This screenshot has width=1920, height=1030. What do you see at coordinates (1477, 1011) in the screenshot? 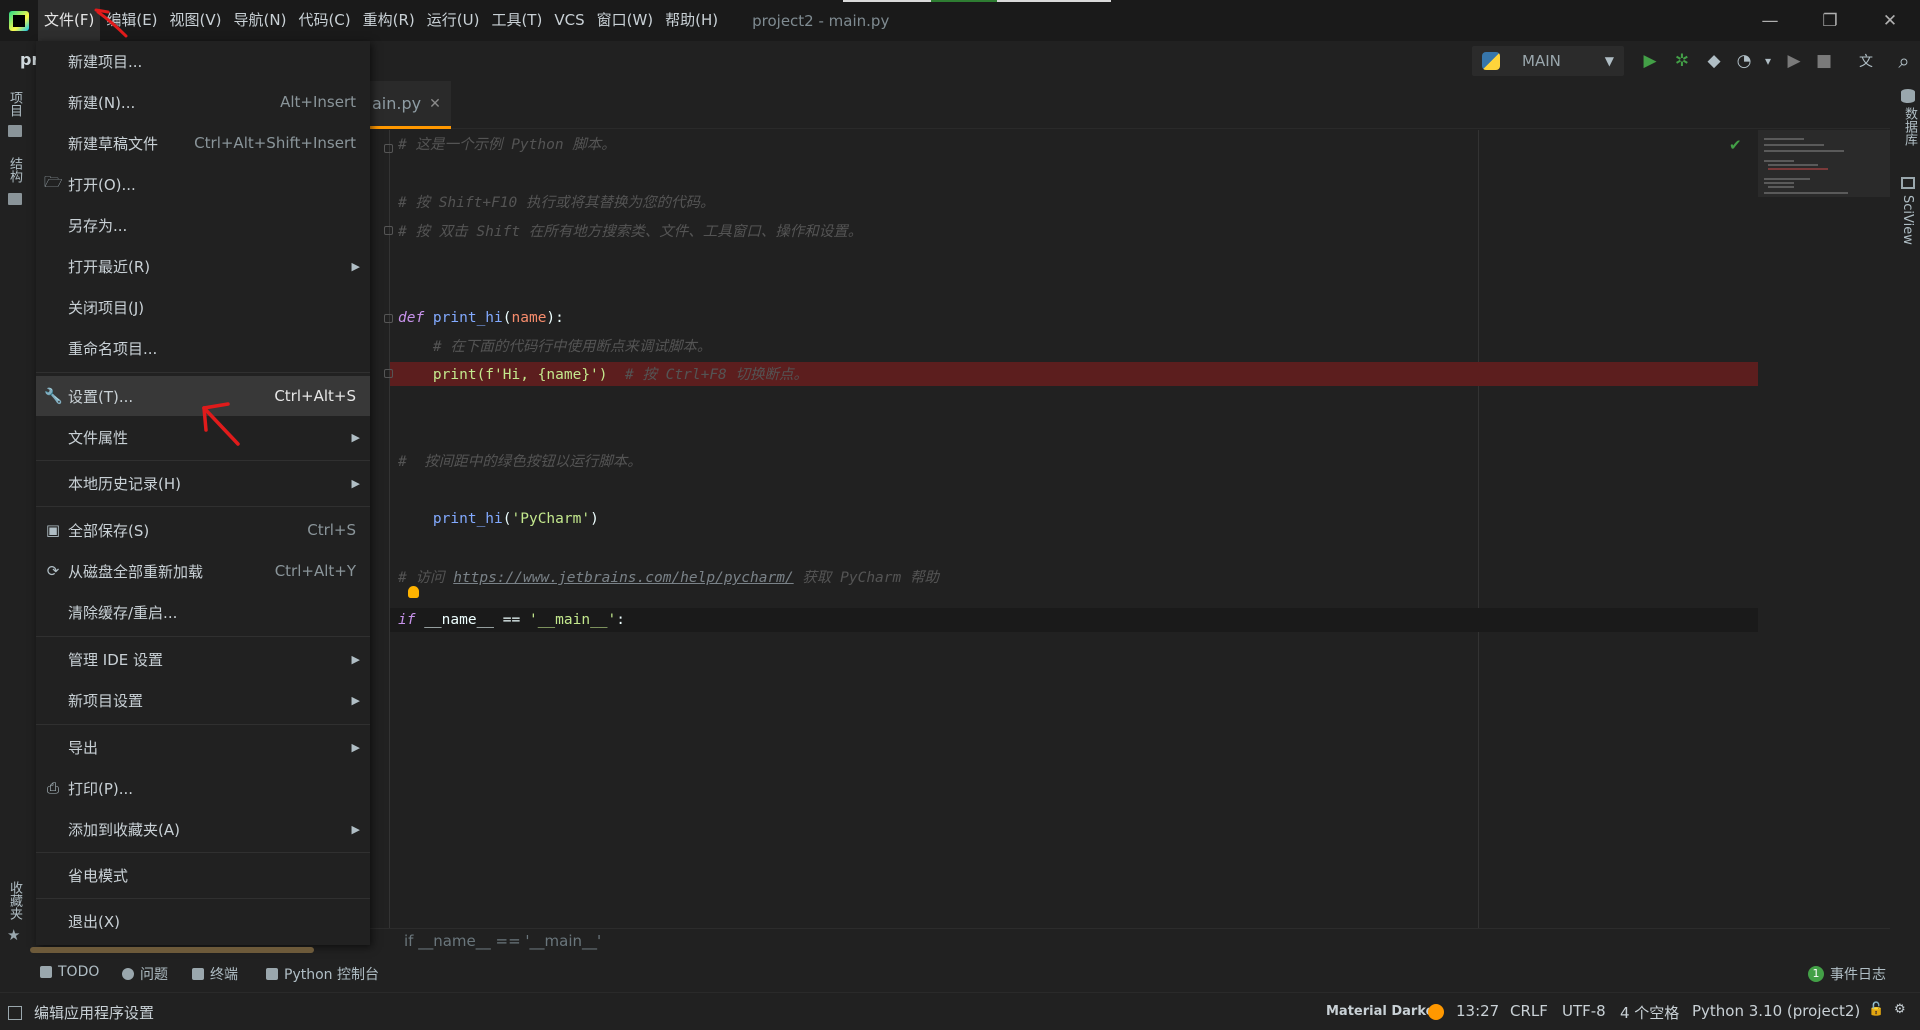
I see `caret-position: 13:27` at bounding box center [1477, 1011].